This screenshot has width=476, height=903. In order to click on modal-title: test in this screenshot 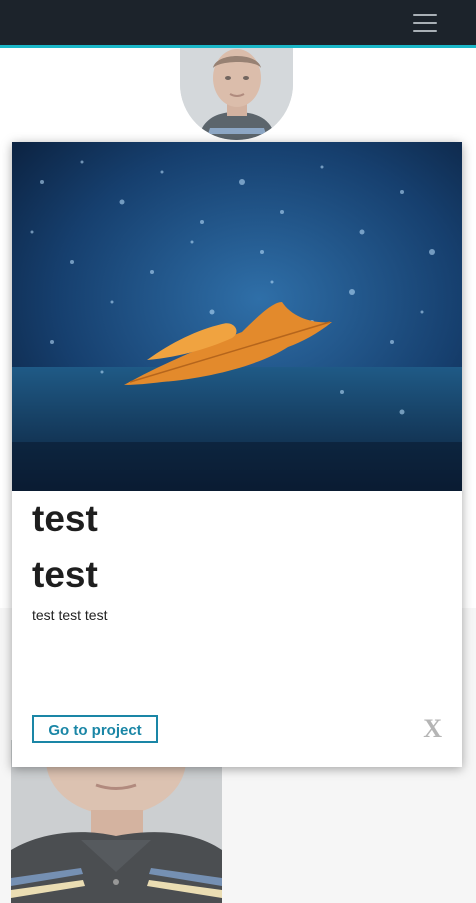, I will do `click(65, 518)`.